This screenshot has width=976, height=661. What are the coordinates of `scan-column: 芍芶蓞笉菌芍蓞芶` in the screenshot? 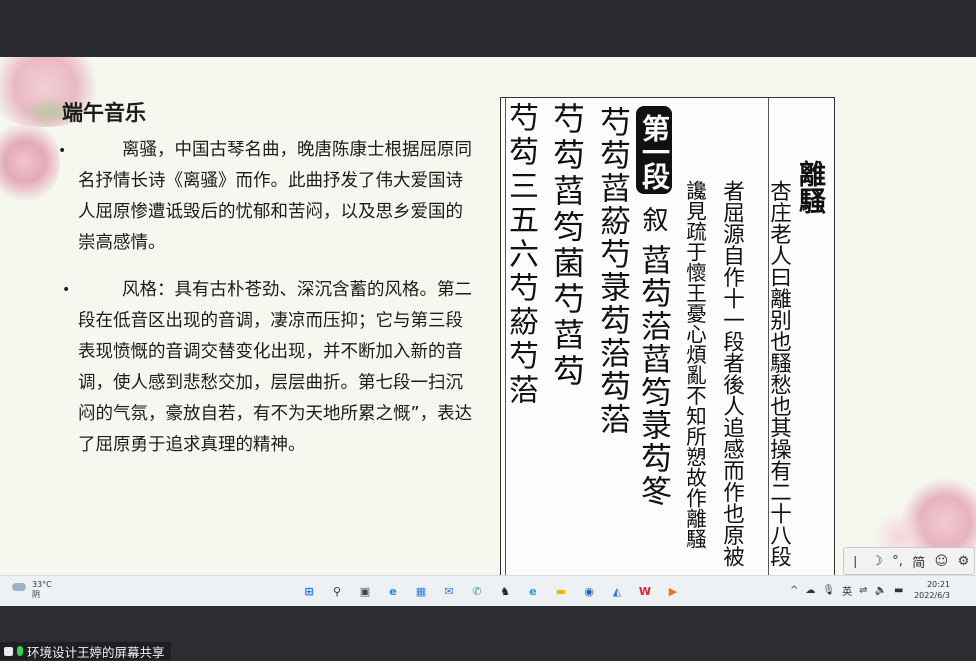 It's located at (567, 246).